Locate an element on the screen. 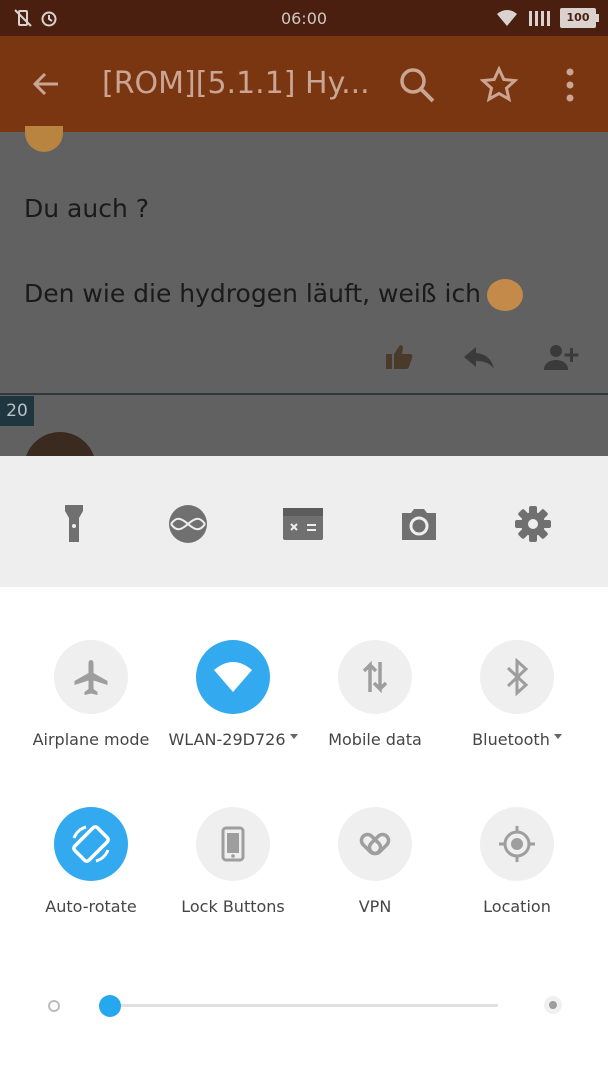  emoji-icon is located at coordinates (44, 139).